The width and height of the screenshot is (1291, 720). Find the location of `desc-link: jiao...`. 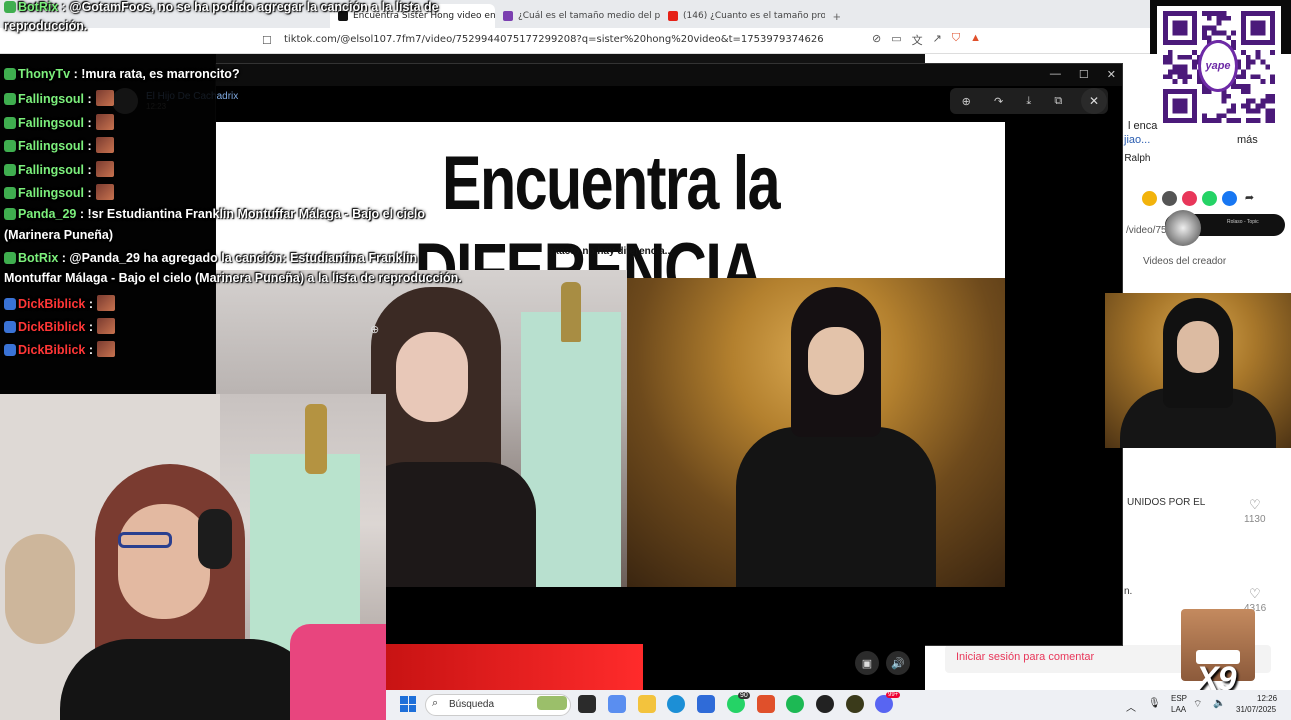

desc-link: jiao... is located at coordinates (1137, 140).